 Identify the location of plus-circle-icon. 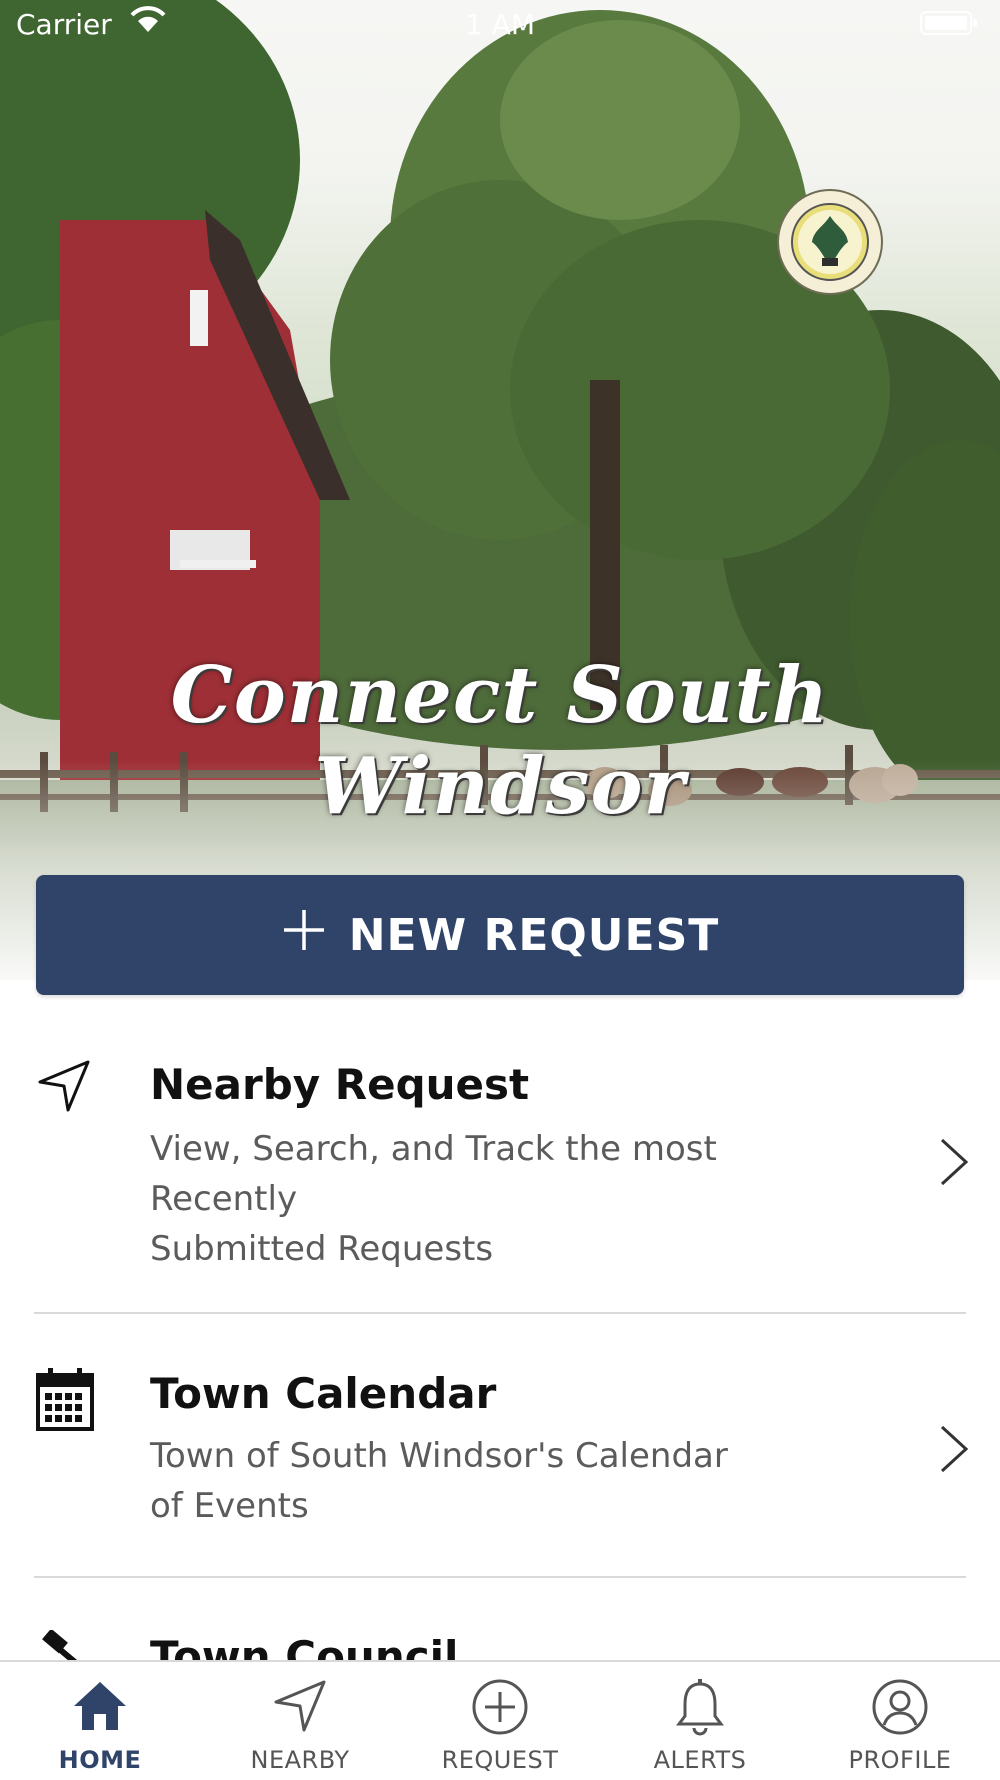
(500, 1709).